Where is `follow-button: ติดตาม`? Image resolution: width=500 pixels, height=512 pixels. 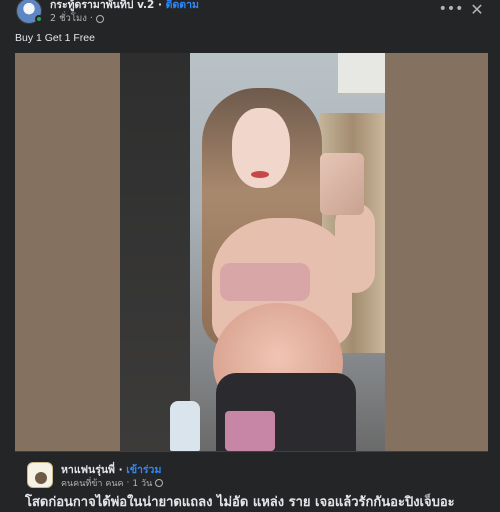
follow-button: ติดตาม is located at coordinates (182, 5).